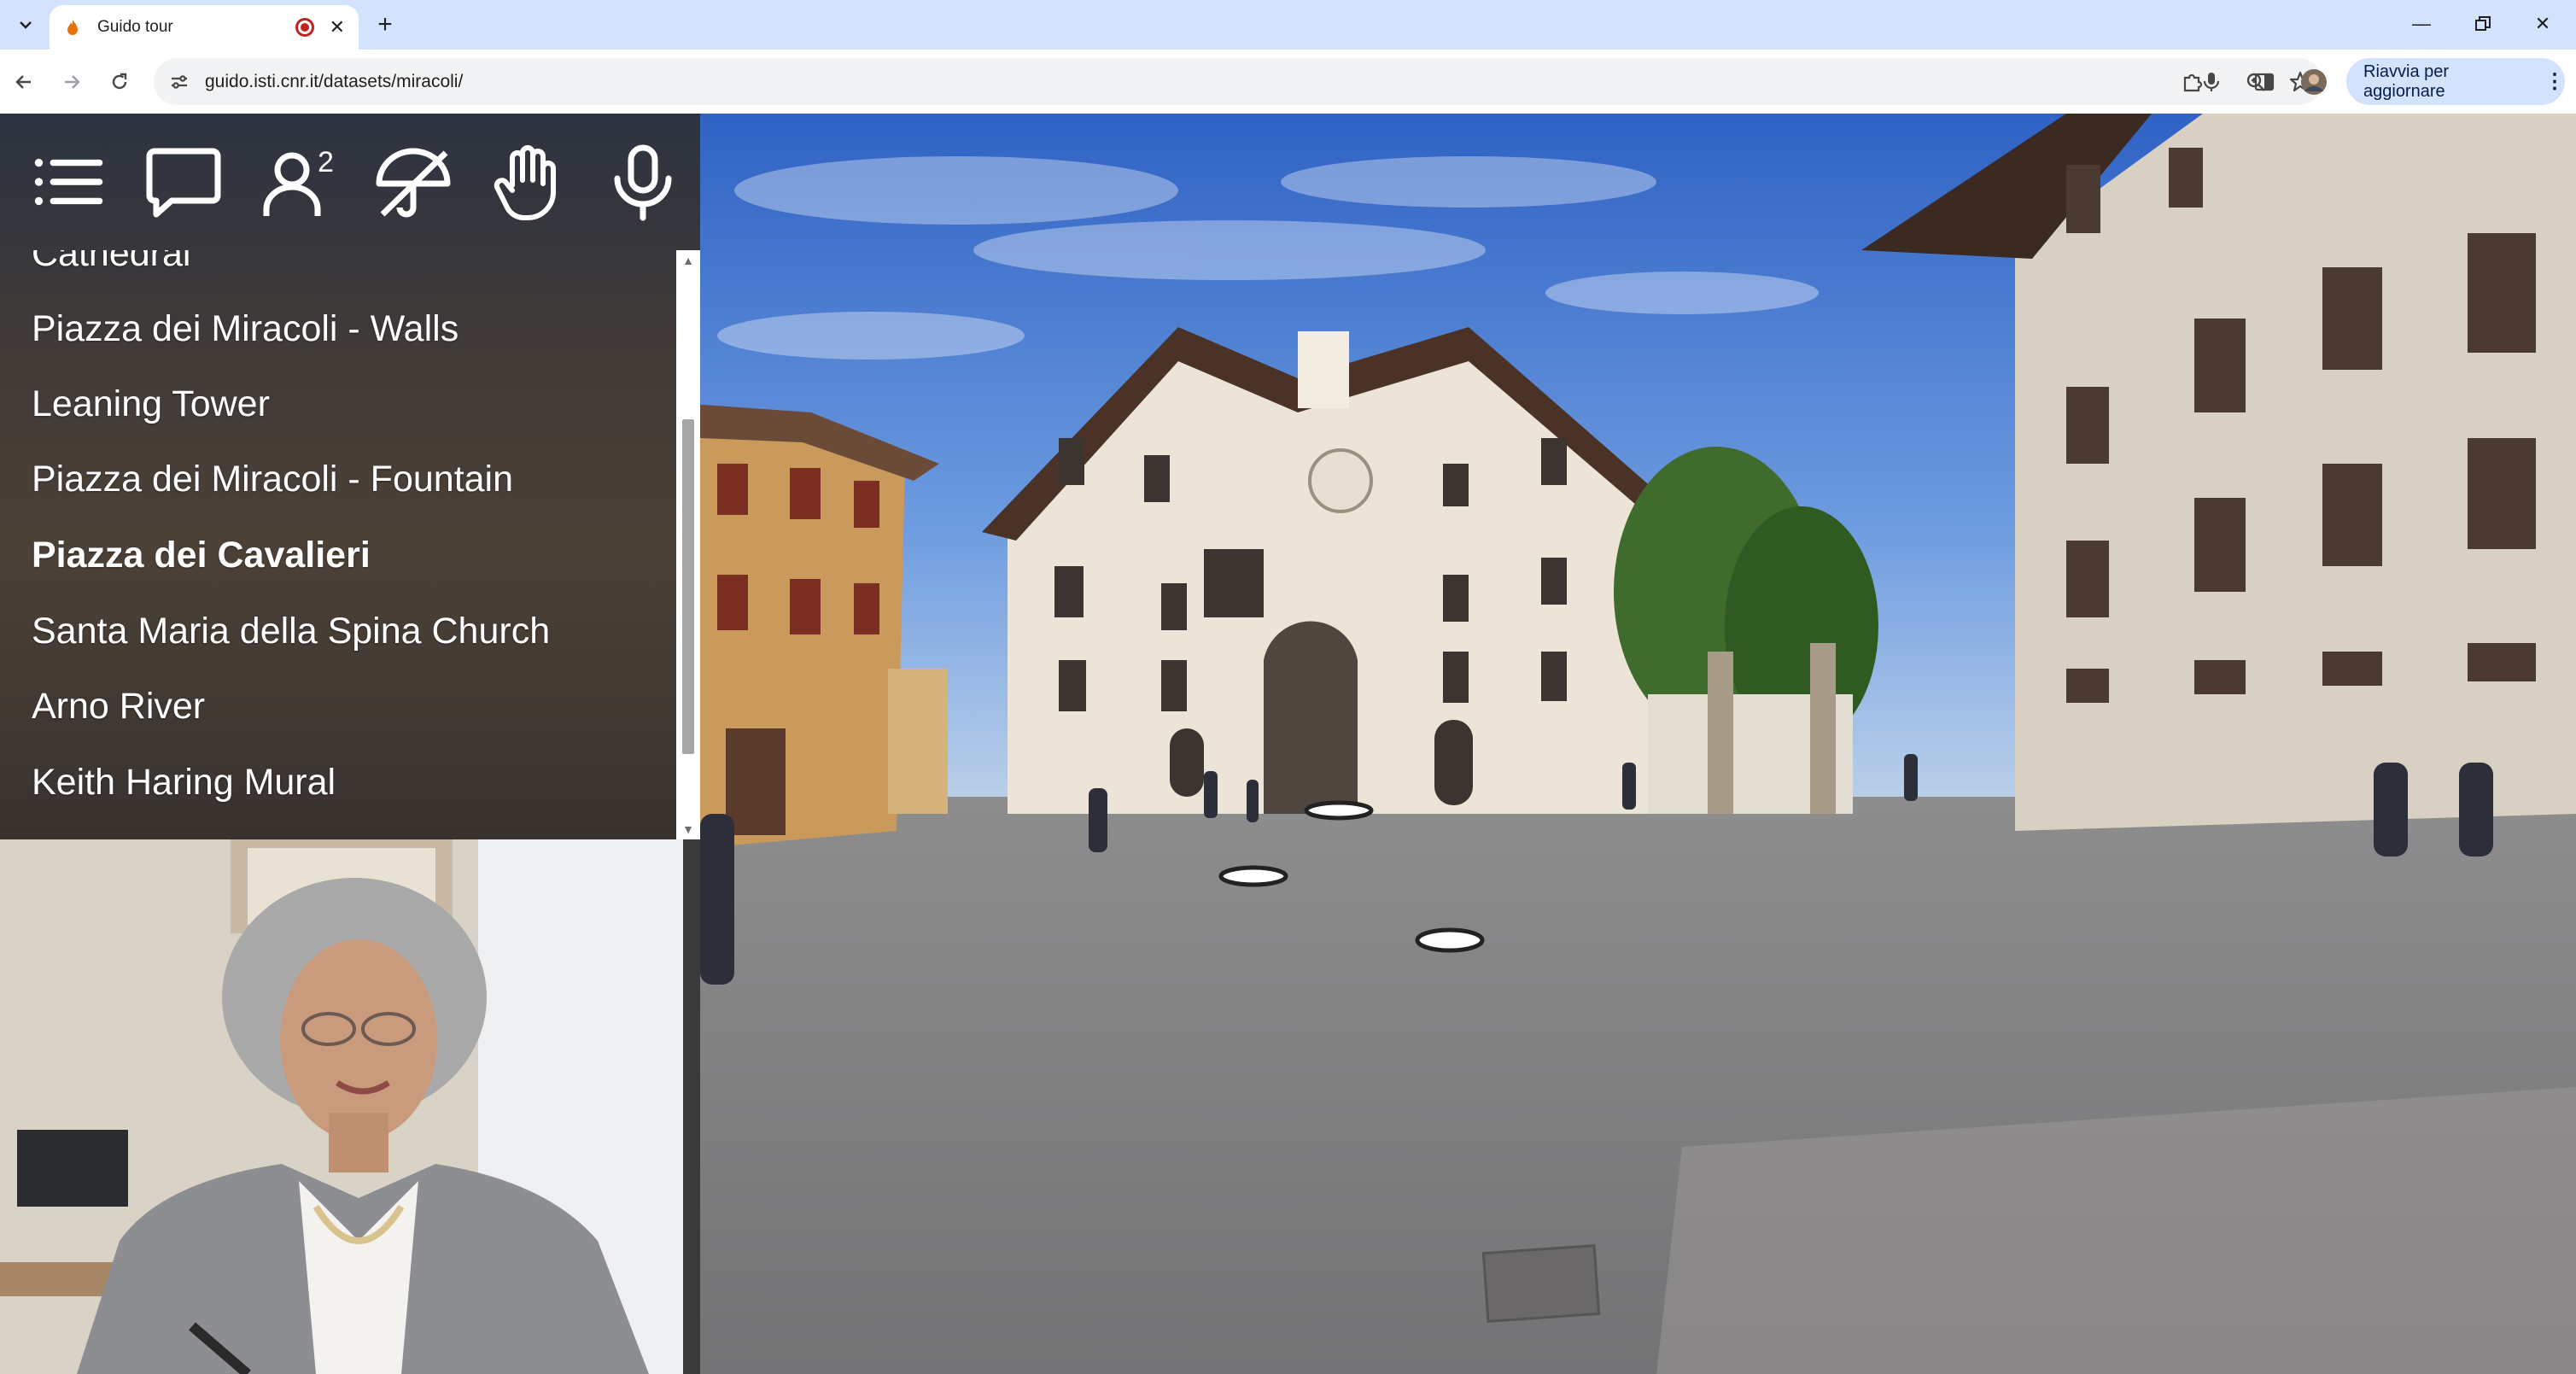 This screenshot has height=1374, width=2576. I want to click on microphone-icon, so click(643, 182).